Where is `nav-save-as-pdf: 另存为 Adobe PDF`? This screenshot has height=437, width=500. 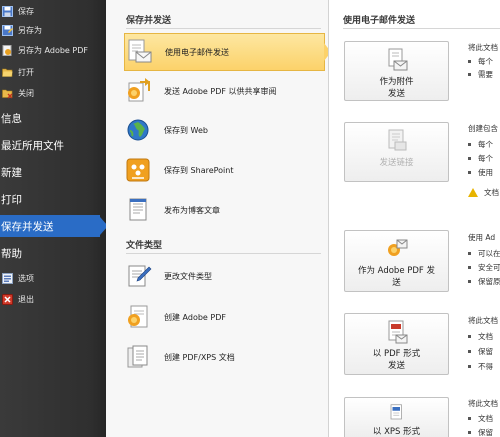 nav-save-as-pdf: 另存为 Adobe PDF is located at coordinates (53, 50).